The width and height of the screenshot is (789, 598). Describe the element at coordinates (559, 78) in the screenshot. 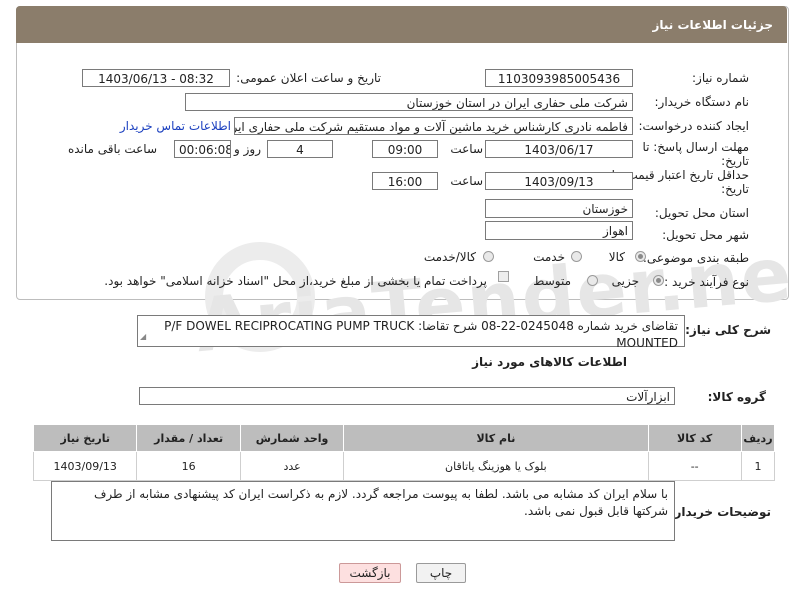

I see `need-number-field: 1103093985005436` at that location.